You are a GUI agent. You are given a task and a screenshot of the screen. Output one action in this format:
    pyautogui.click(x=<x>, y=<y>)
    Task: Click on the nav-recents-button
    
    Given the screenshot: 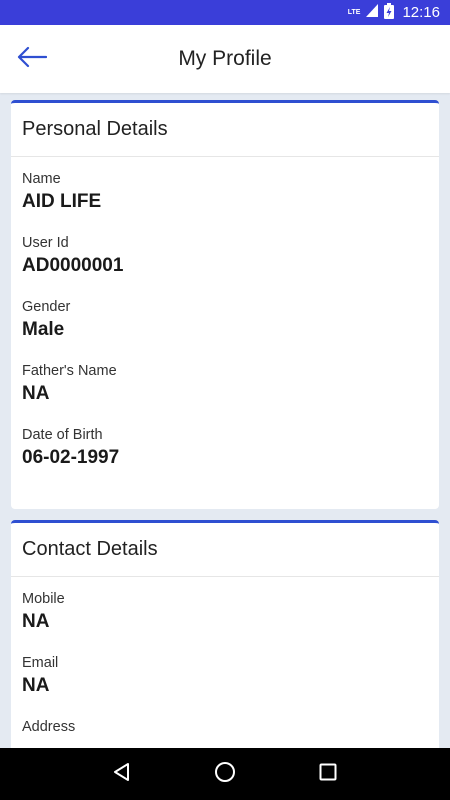 What is the action you would take?
    pyautogui.click(x=328, y=774)
    